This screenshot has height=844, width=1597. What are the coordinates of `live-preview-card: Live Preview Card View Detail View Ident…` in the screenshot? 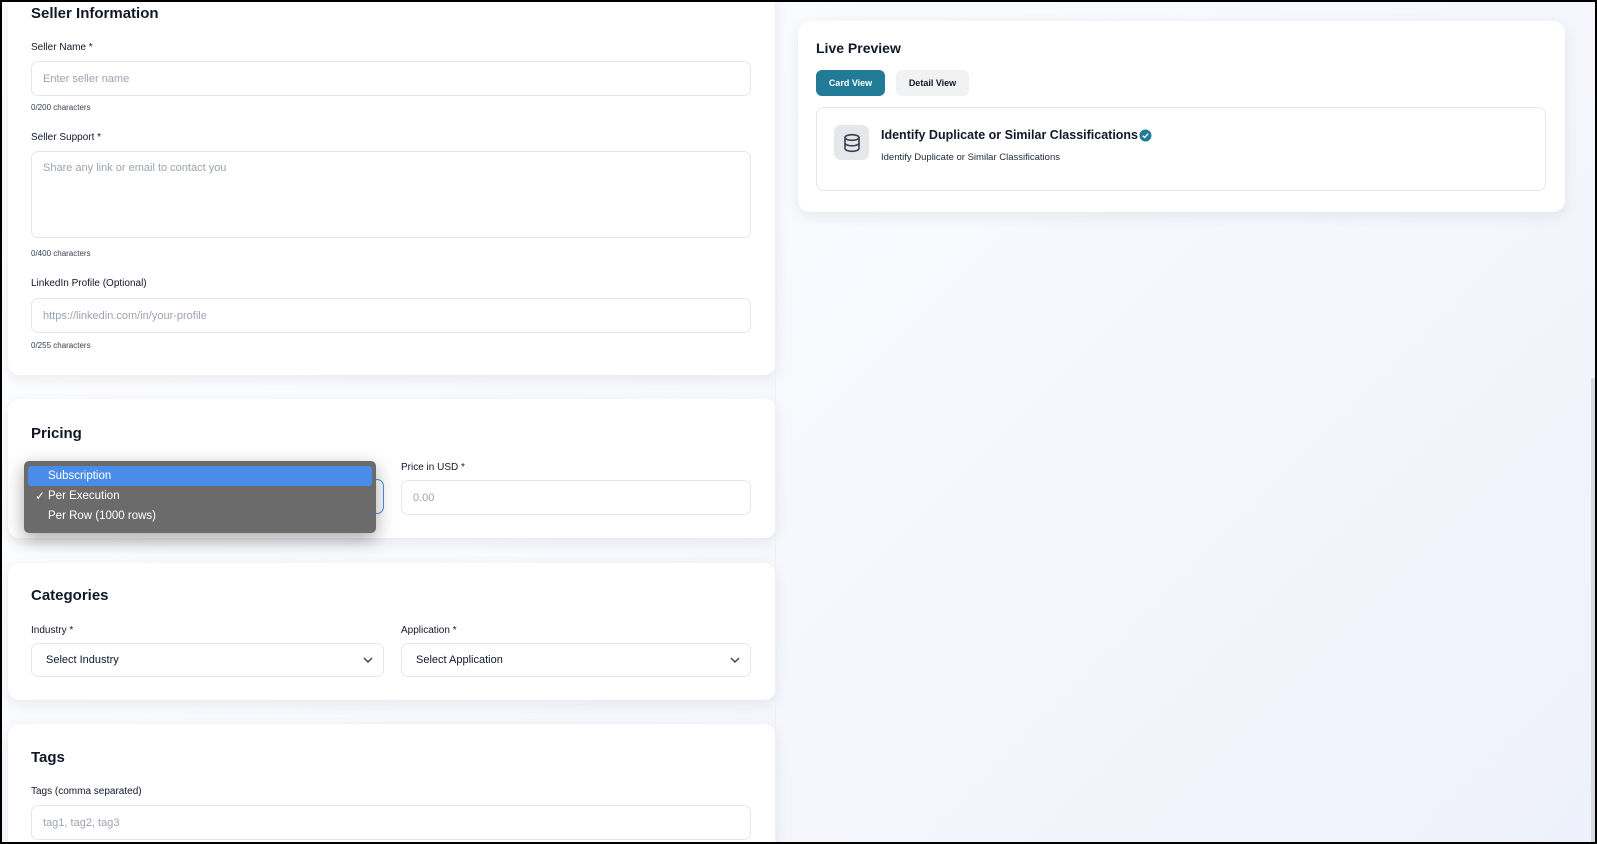 It's located at (1181, 116).